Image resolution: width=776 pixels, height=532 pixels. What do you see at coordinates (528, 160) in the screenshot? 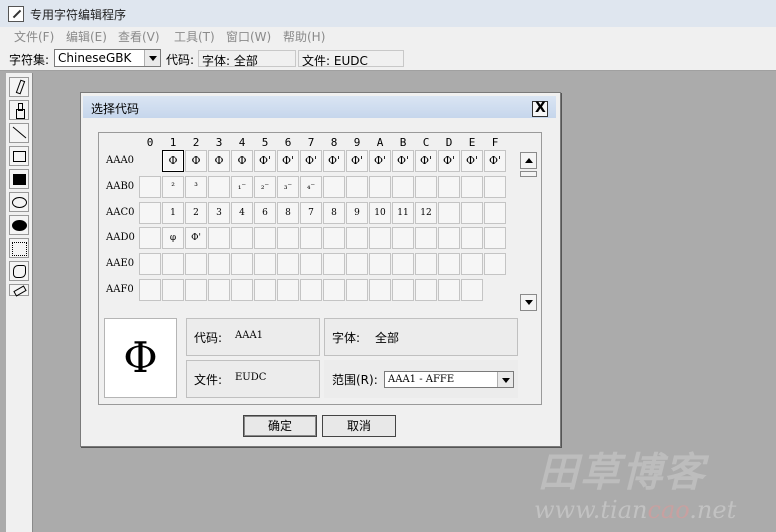
I see `scroll-up-button` at bounding box center [528, 160].